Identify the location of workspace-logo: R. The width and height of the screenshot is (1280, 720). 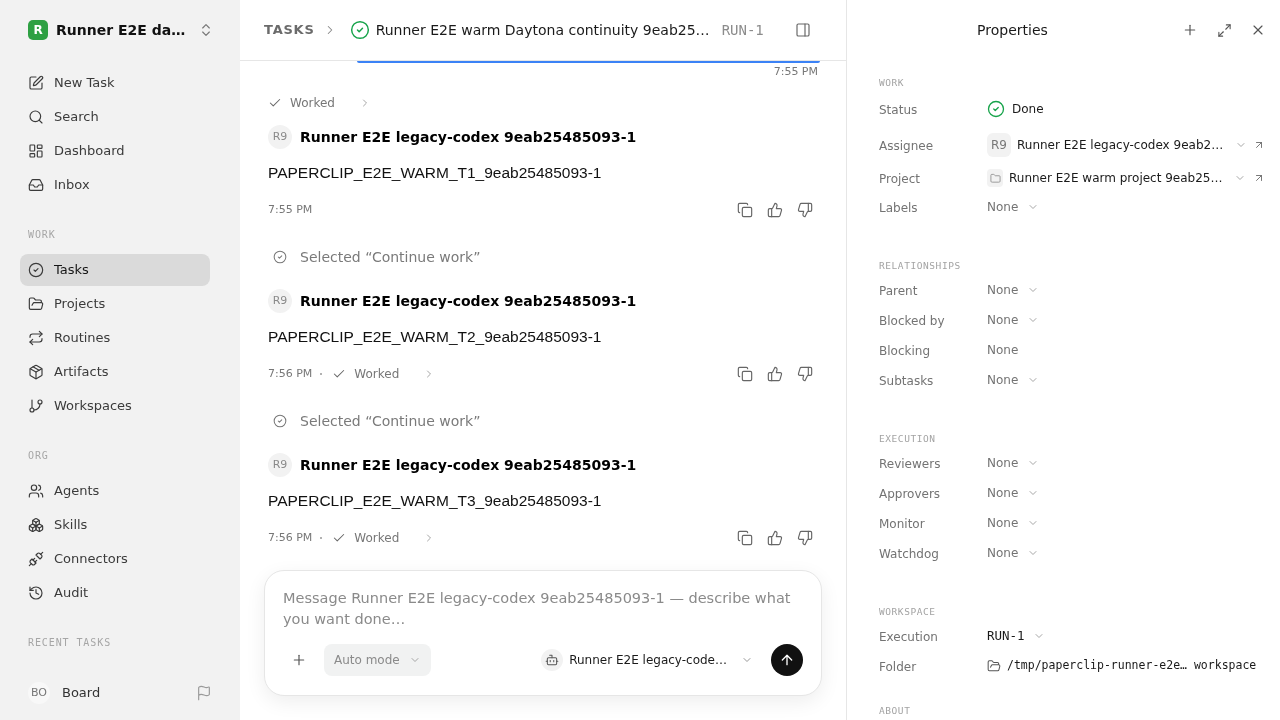
(38, 30).